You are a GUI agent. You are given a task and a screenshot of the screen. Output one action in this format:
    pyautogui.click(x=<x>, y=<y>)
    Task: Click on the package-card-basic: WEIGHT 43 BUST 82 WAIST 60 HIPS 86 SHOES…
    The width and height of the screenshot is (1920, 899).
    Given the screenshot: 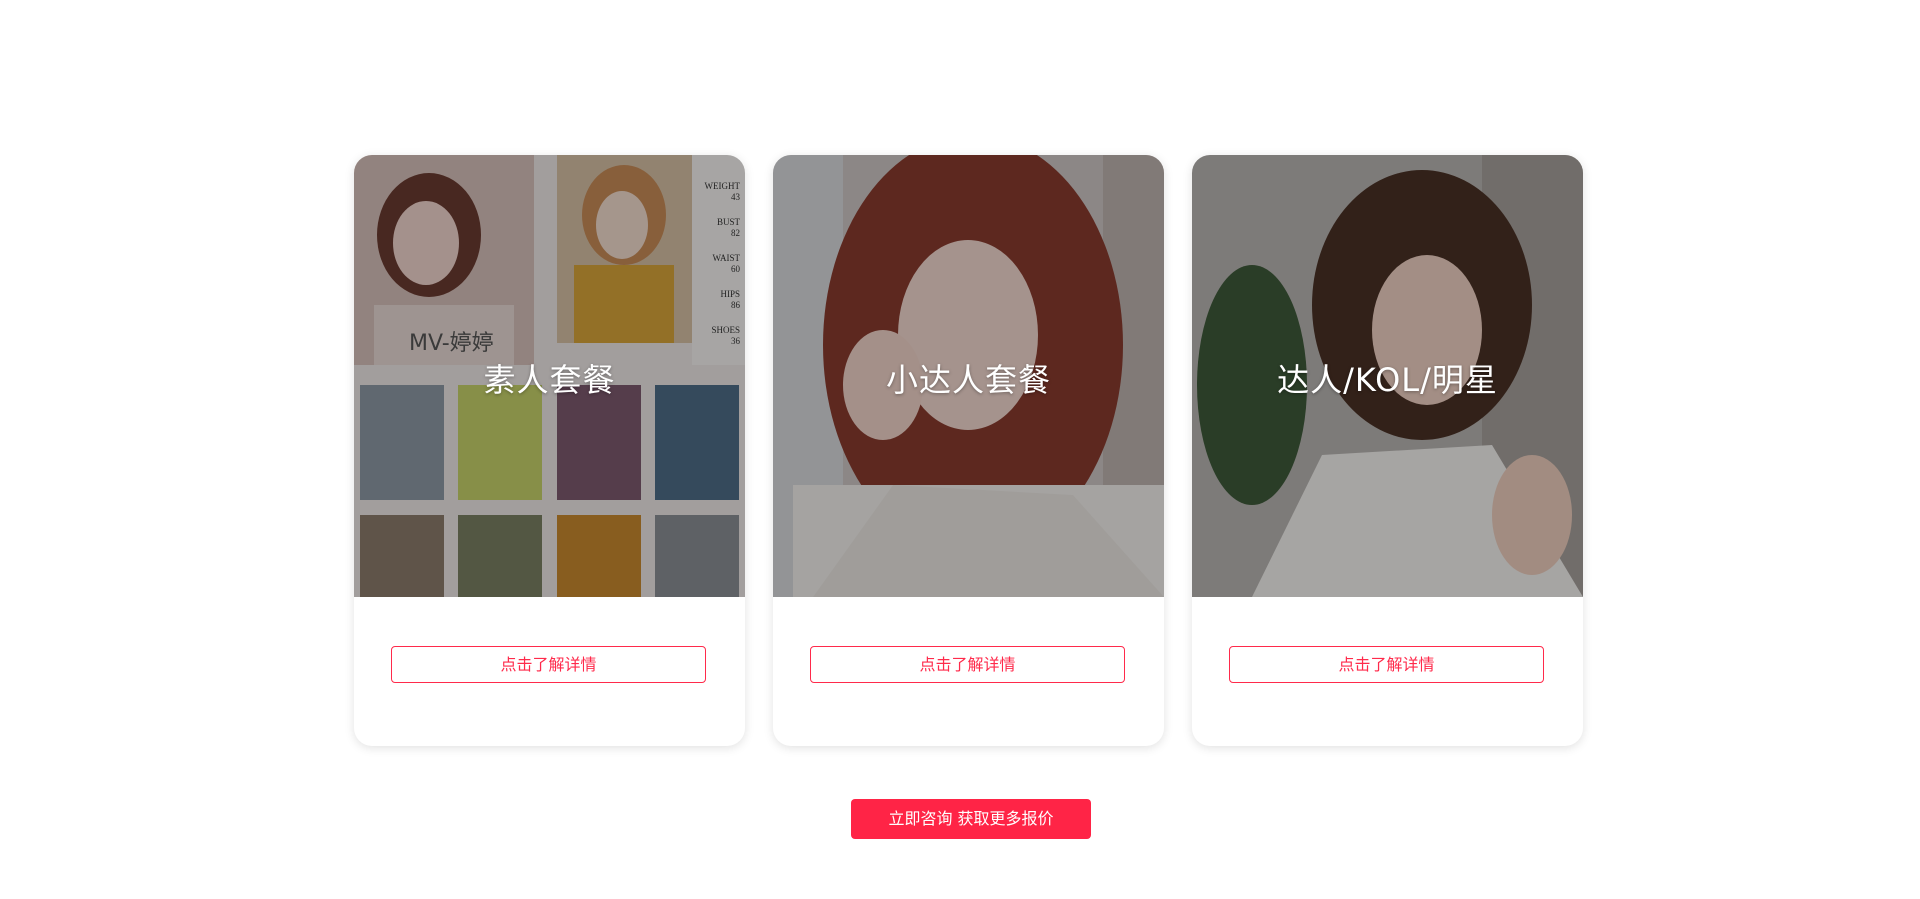 What is the action you would take?
    pyautogui.click(x=549, y=450)
    